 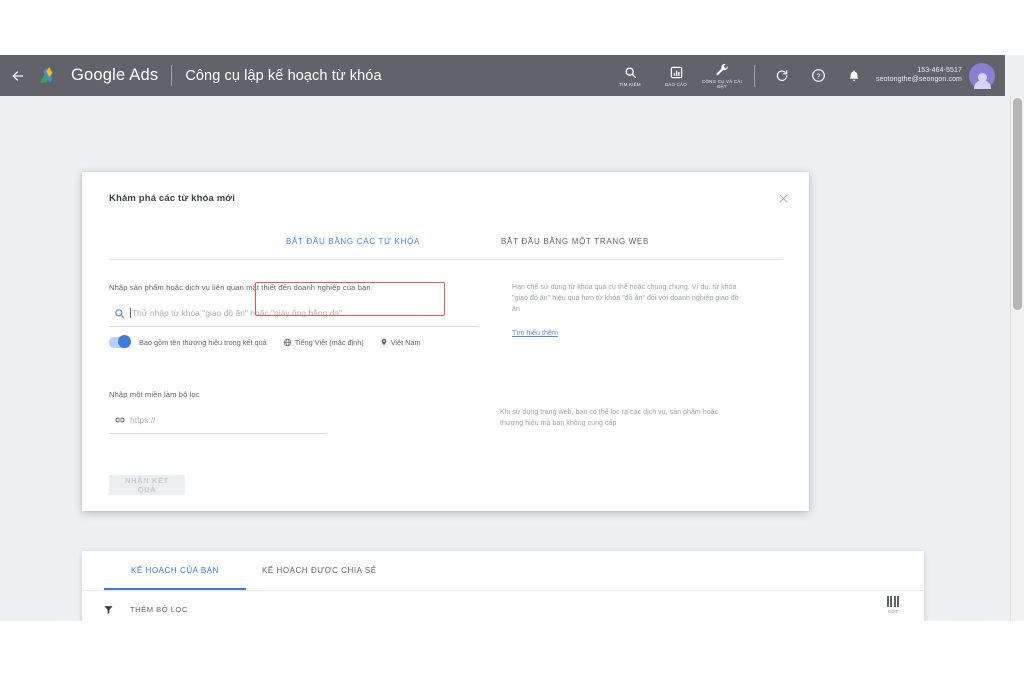 I want to click on language-selector: Tiếng Việt (mặc định), so click(x=323, y=342).